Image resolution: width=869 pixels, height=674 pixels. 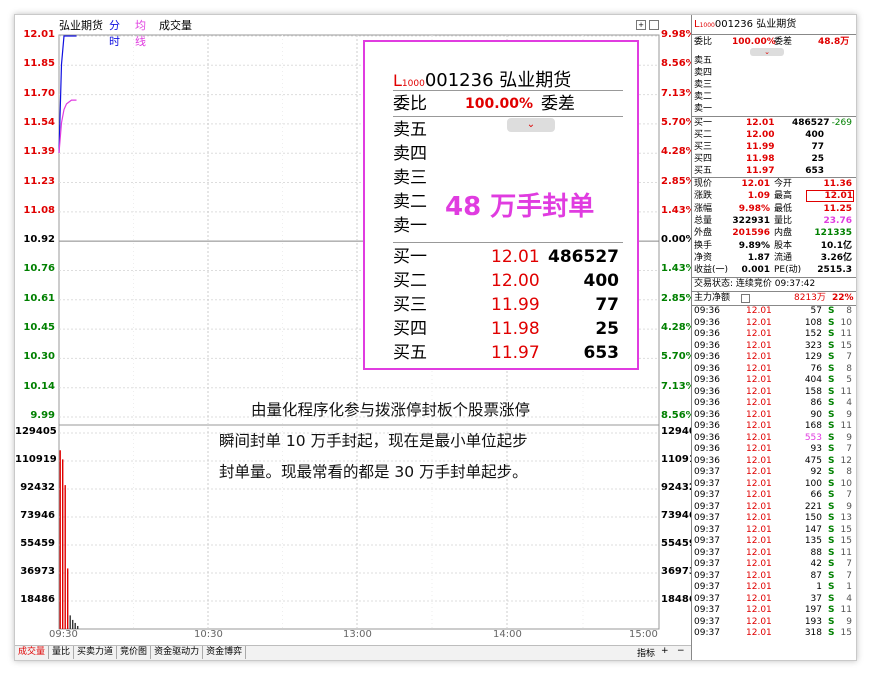 I want to click on quote-stat-row: 涨跌 1.09 最高 12.01, so click(x=774, y=196).